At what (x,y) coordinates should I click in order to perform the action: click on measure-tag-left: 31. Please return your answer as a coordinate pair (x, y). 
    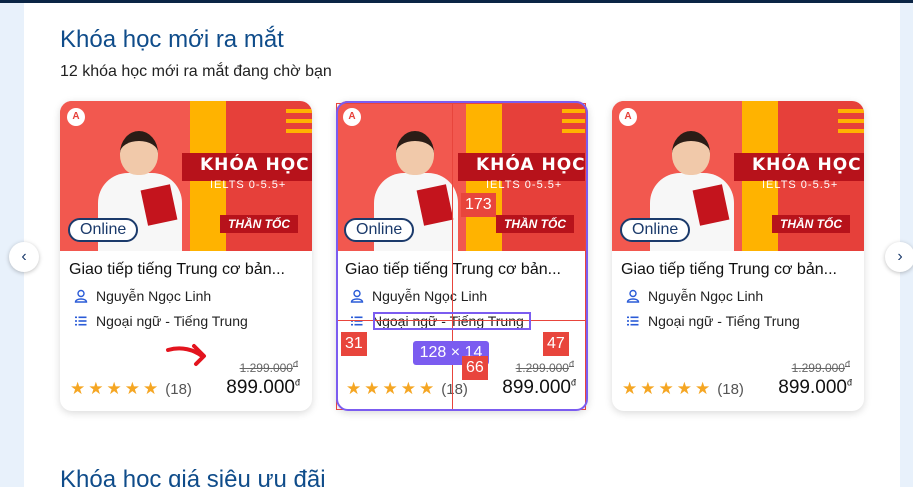
    Looking at the image, I should click on (354, 344).